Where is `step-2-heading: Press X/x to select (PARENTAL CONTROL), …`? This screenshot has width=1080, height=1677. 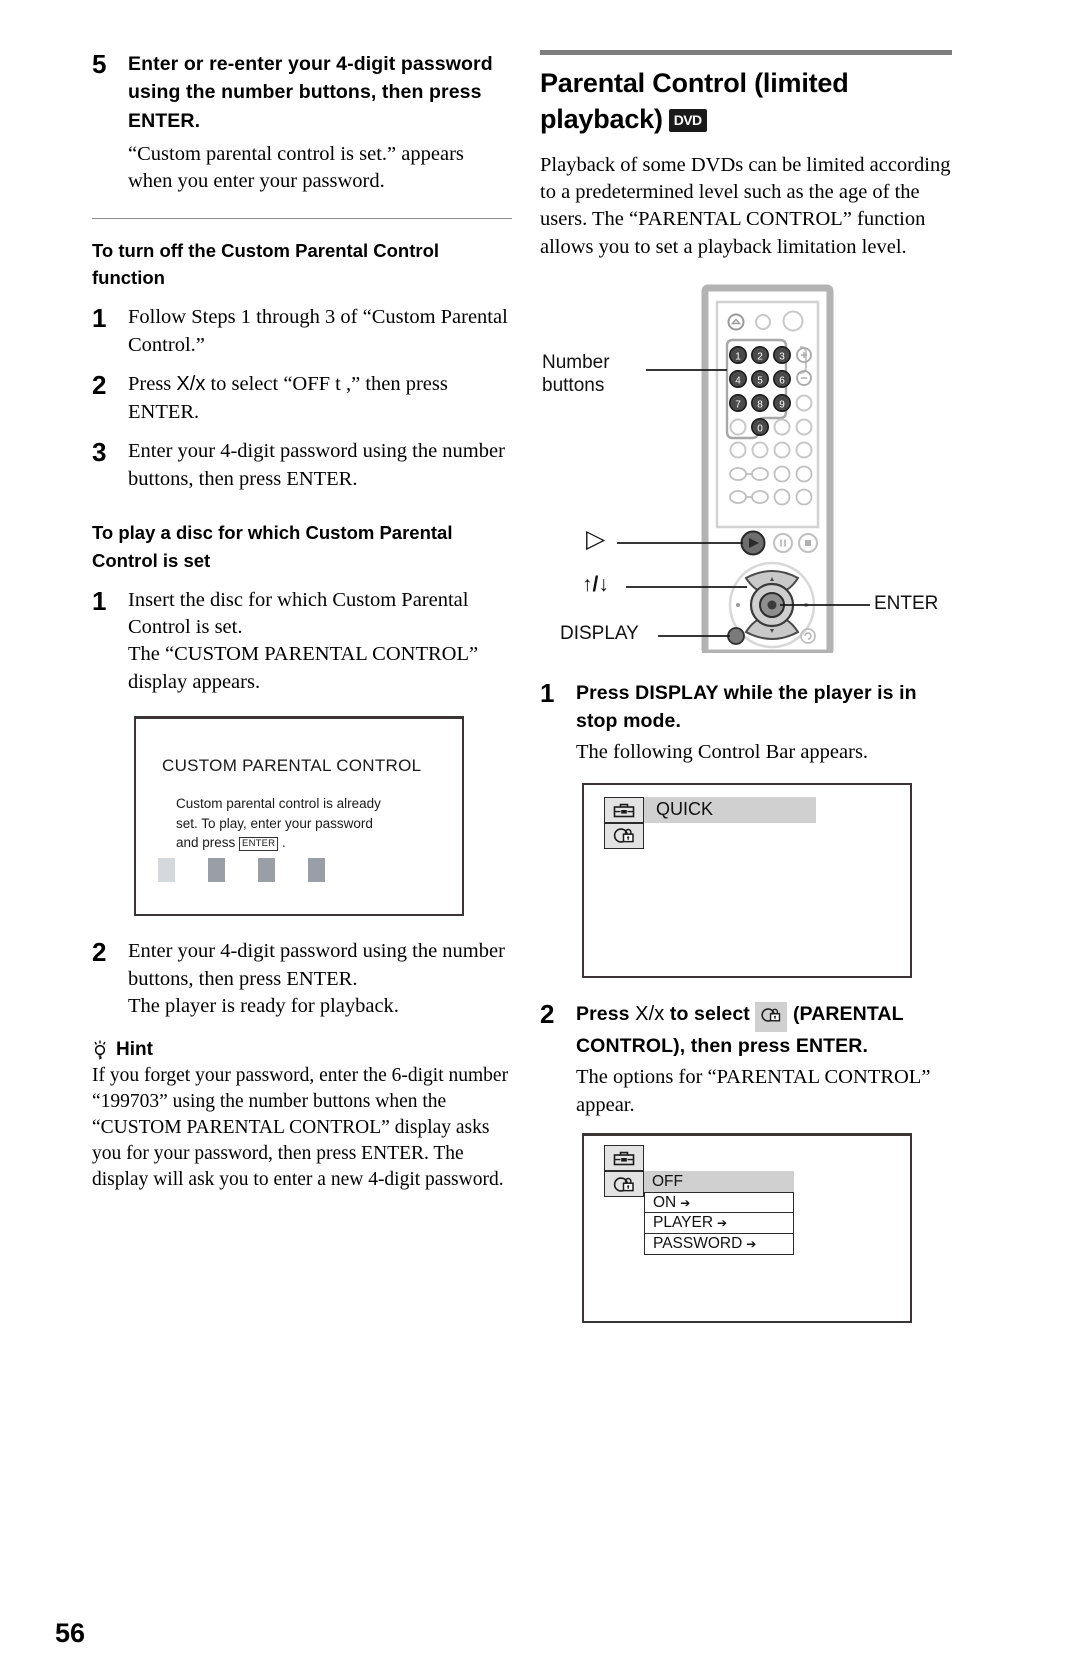
step-2-heading: Press X/x to select (PARENTAL CONTROL), … is located at coordinates (768, 1030).